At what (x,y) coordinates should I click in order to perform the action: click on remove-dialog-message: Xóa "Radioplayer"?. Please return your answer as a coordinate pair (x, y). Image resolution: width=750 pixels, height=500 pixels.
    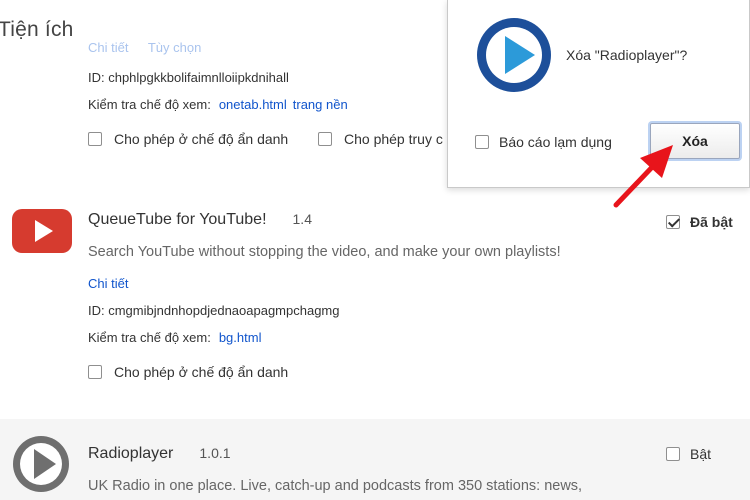
    Looking at the image, I should click on (627, 55).